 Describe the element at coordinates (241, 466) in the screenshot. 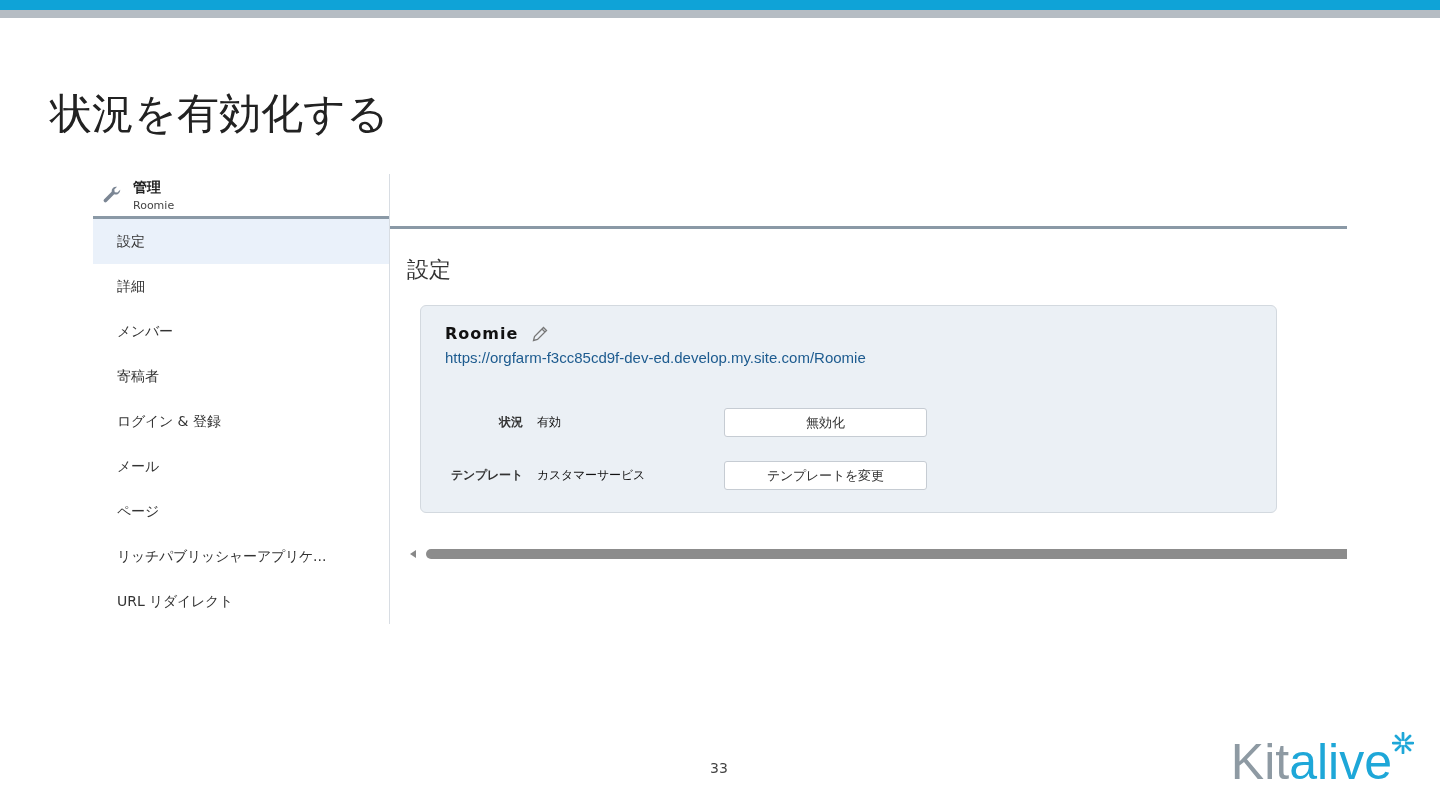

I see `sidebar-item: メール` at that location.